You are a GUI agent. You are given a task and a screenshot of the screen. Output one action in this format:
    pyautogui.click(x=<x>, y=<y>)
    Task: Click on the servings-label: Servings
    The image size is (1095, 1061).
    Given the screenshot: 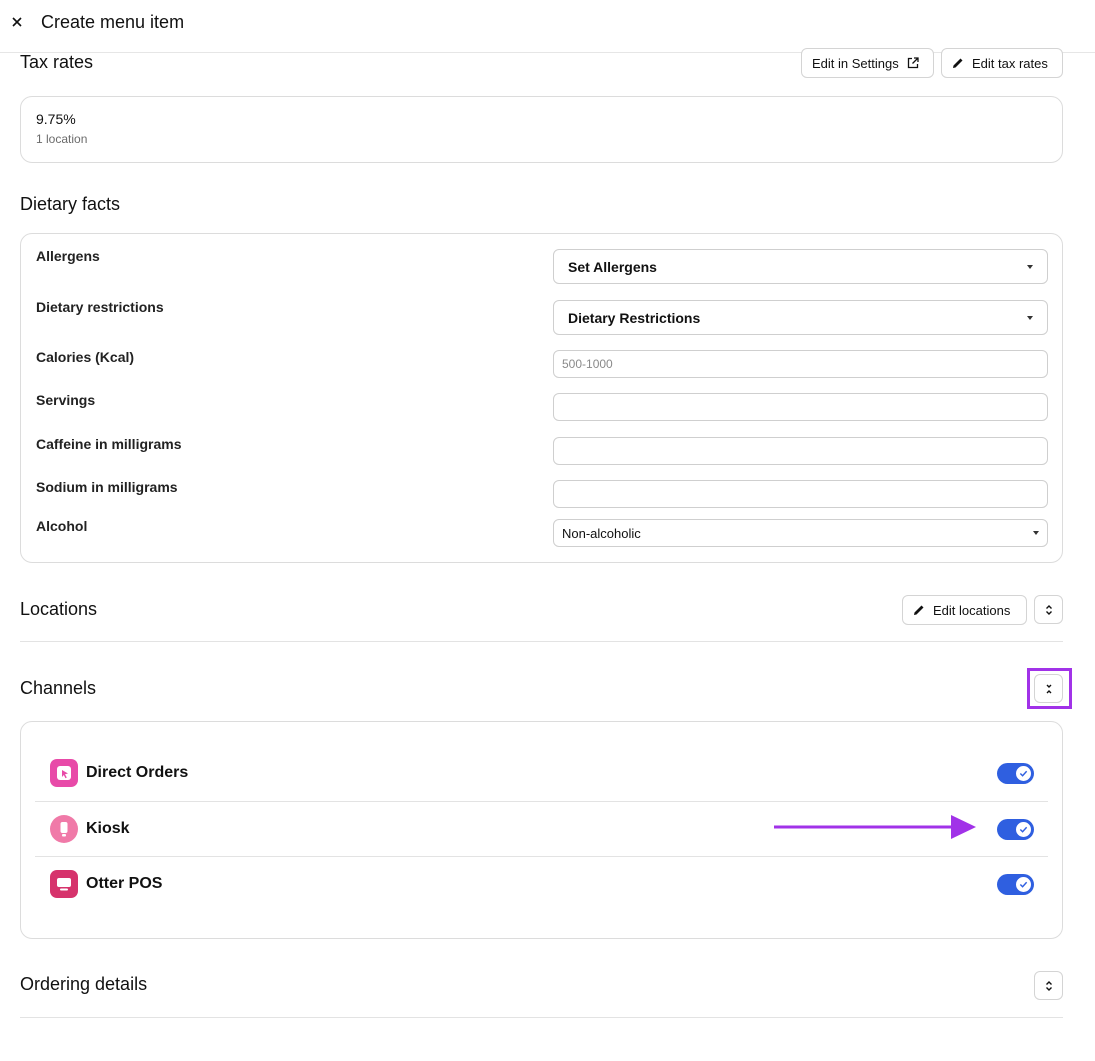 What is the action you would take?
    pyautogui.click(x=66, y=400)
    